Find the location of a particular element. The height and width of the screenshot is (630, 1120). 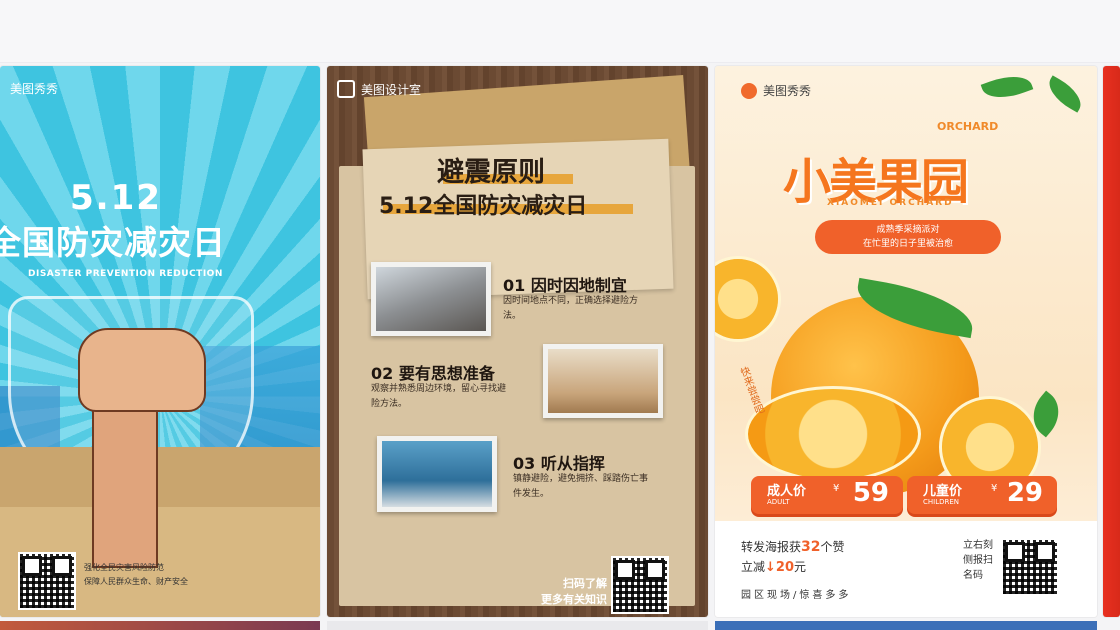

cut-suffix: 元 is located at coordinates (800, 567).